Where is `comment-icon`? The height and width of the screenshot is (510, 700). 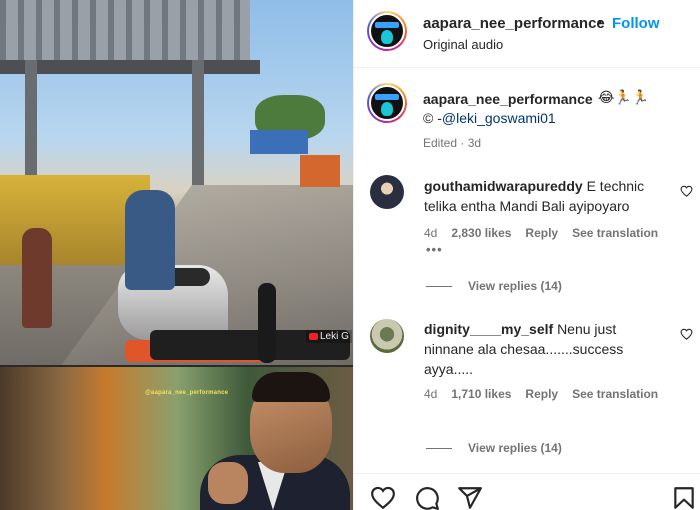 comment-icon is located at coordinates (427, 497).